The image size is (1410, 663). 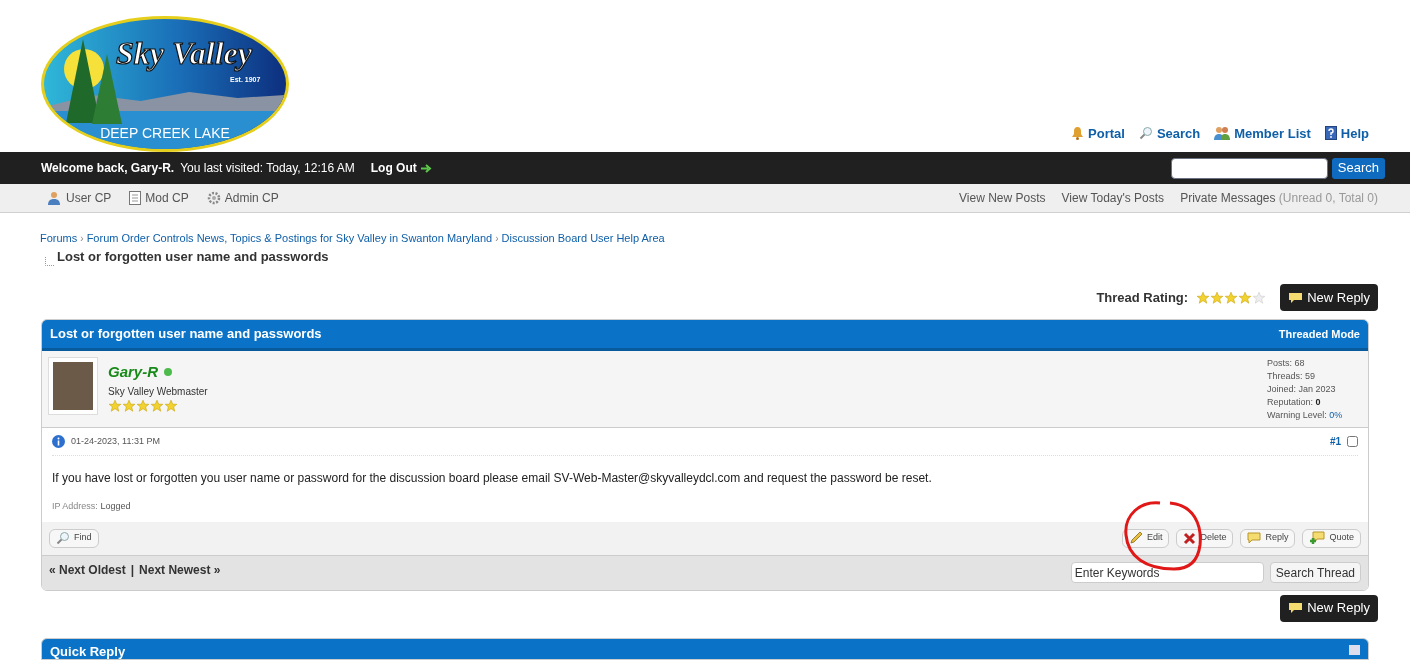 I want to click on search-field, so click(x=1249, y=168).